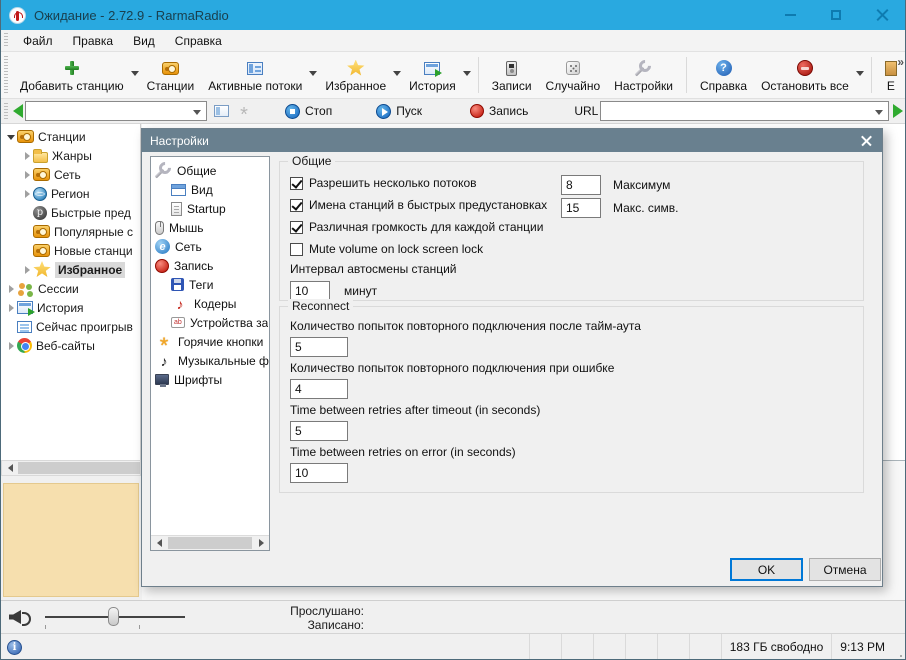 This screenshot has height=660, width=906. I want to click on minimize-button, so click(790, 15).